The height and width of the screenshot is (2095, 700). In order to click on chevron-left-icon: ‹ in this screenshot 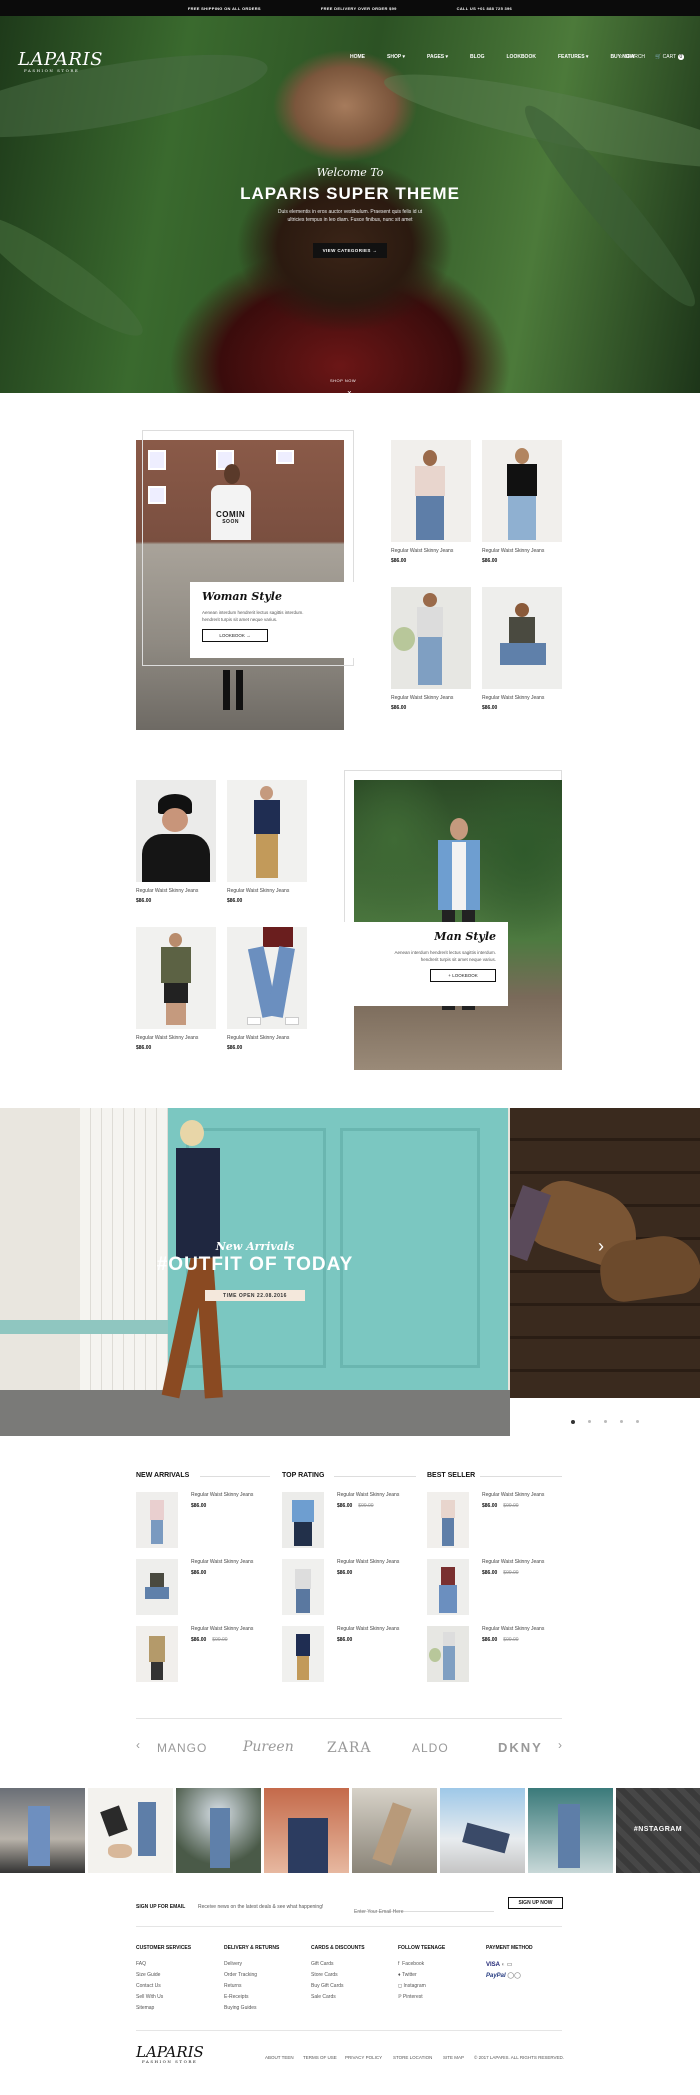, I will do `click(138, 1745)`.